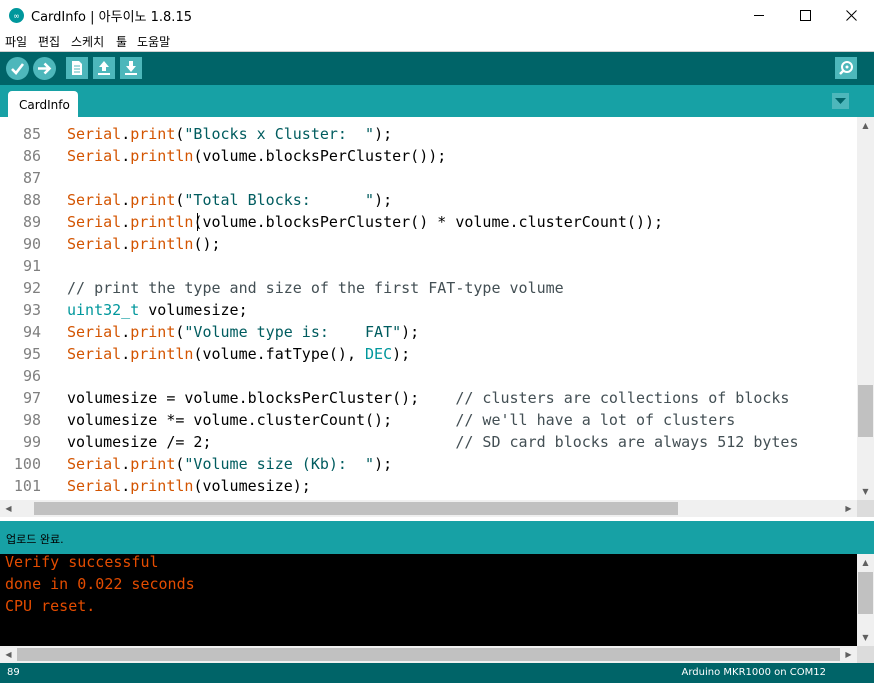  Describe the element at coordinates (356, 508) in the screenshot. I see `editor-horizontal-scroll-thumb` at that location.